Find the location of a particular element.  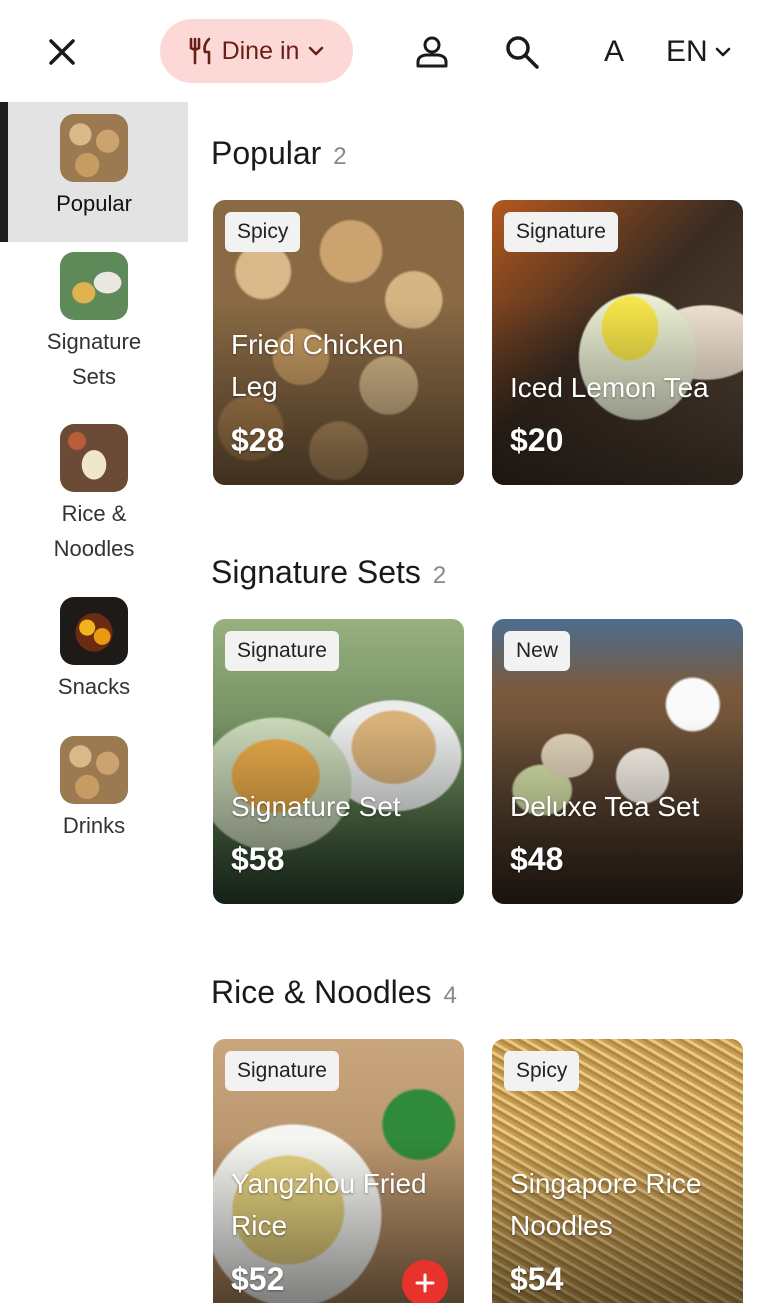

fork-knife-icon is located at coordinates (199, 51).